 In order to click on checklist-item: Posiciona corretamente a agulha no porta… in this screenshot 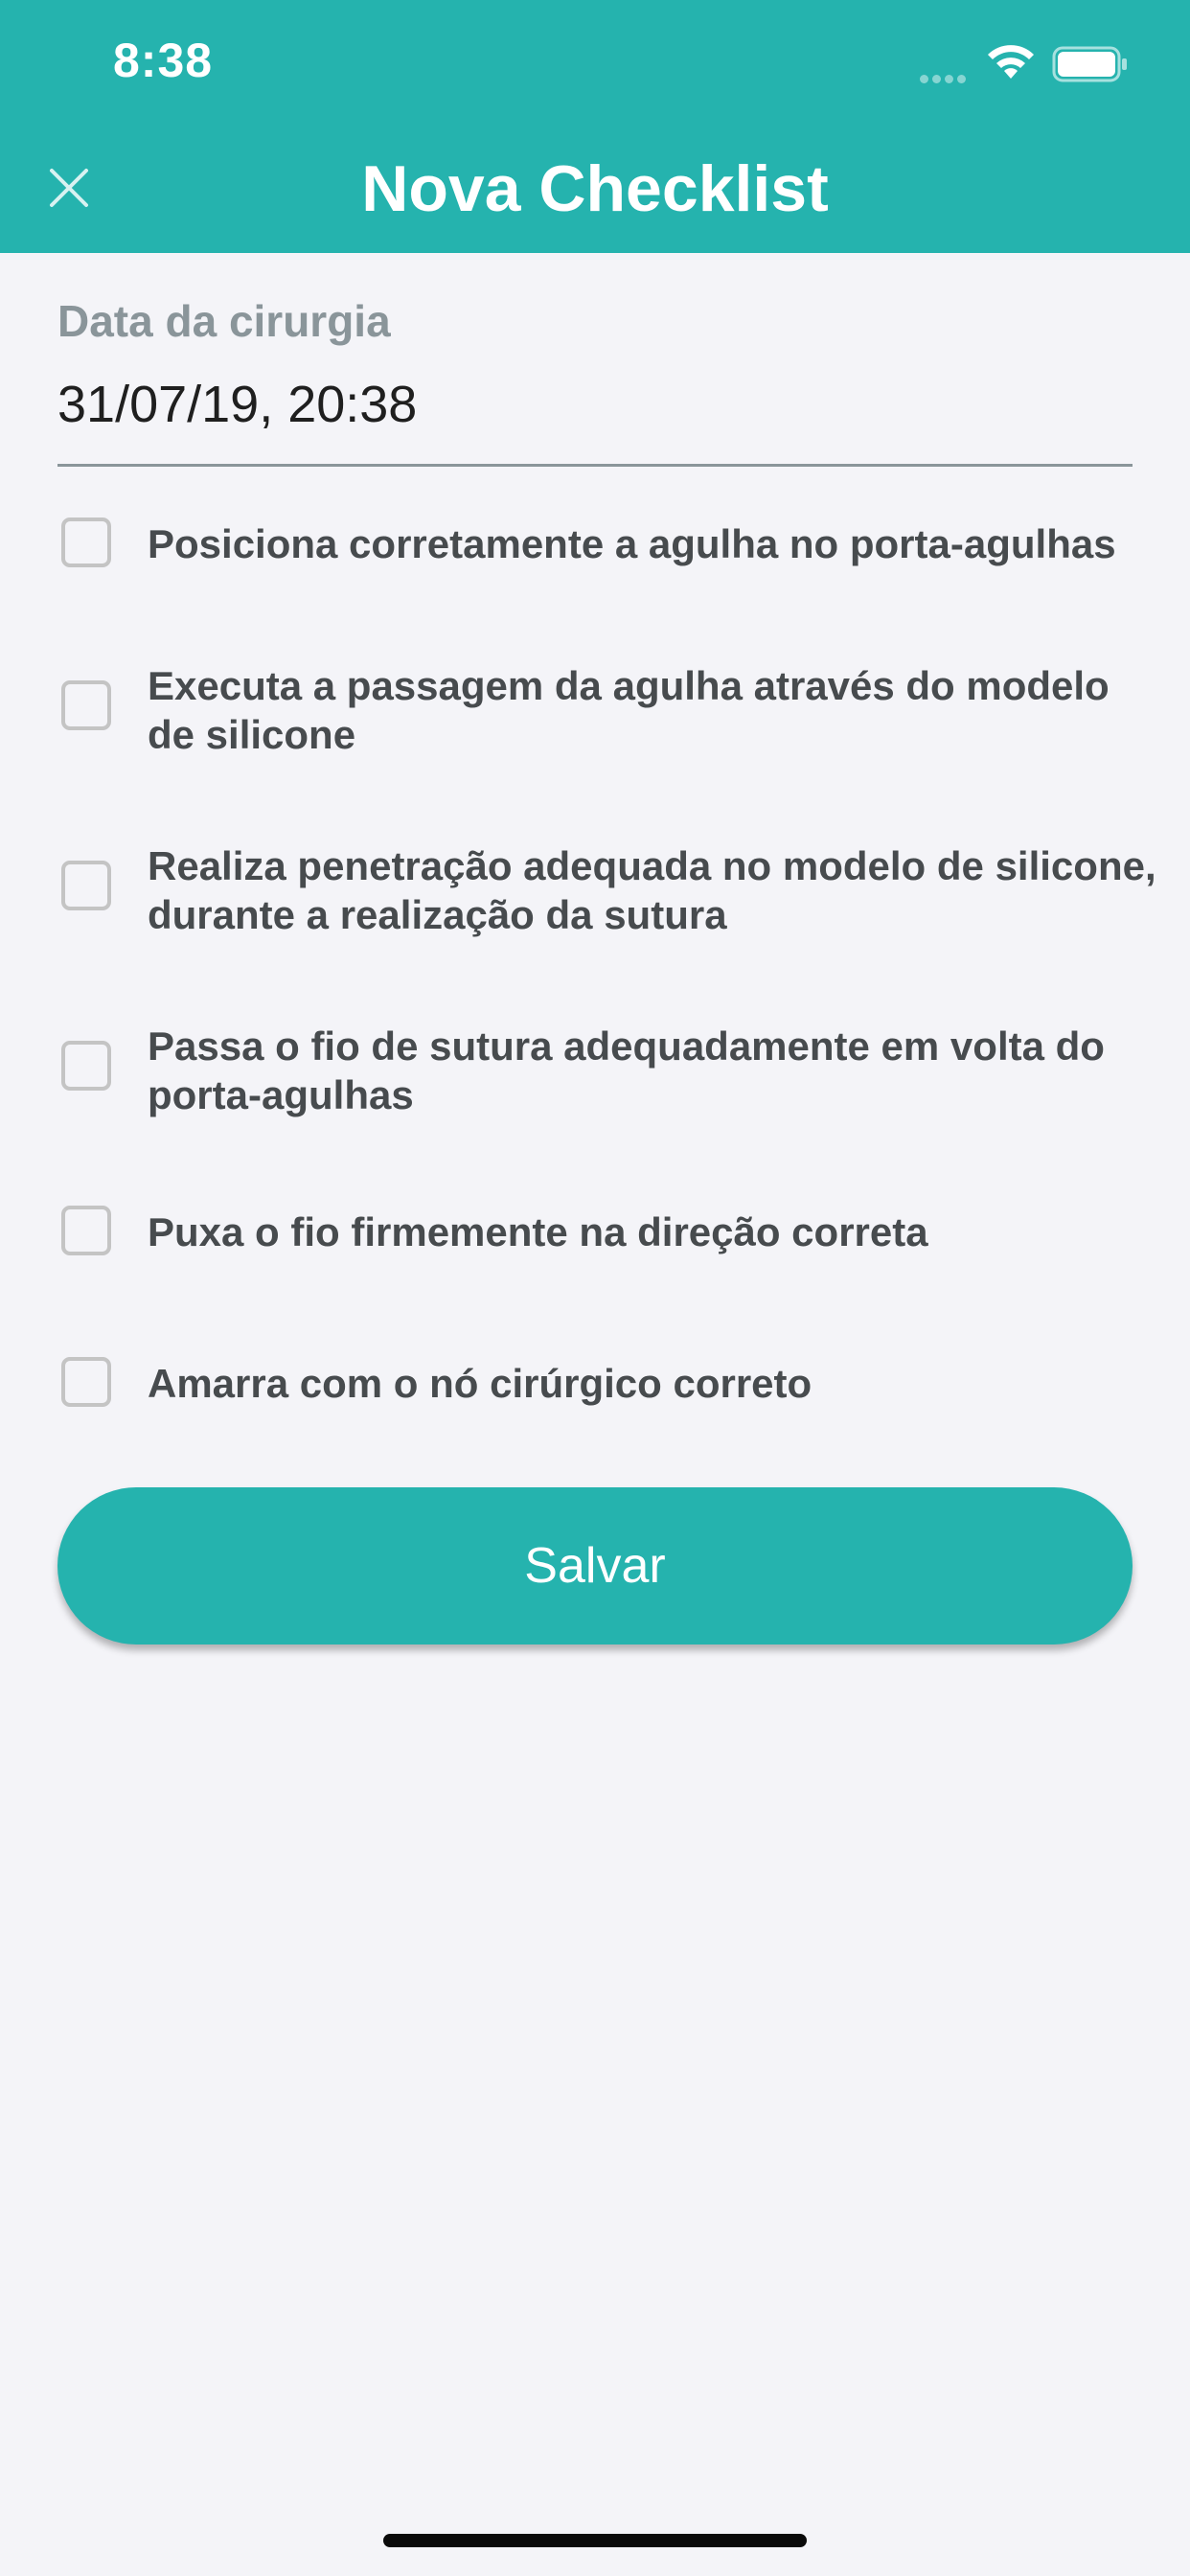, I will do `click(612, 546)`.